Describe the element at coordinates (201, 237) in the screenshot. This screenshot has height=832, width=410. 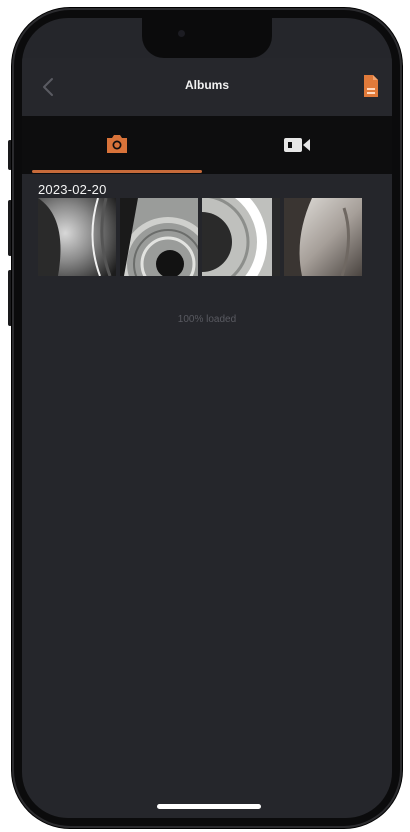
I see `photo-grid` at that location.